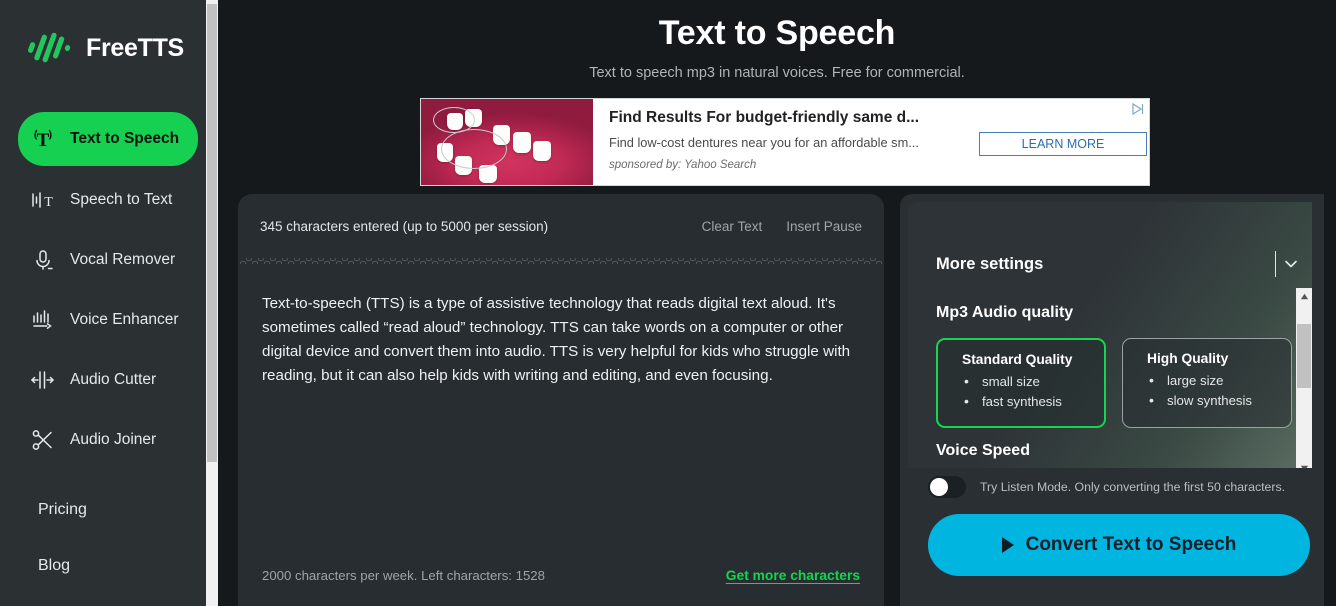 Image resolution: width=1336 pixels, height=606 pixels. Describe the element at coordinates (782, 226) in the screenshot. I see `editor-actions: Clear Text Insert Pause` at that location.